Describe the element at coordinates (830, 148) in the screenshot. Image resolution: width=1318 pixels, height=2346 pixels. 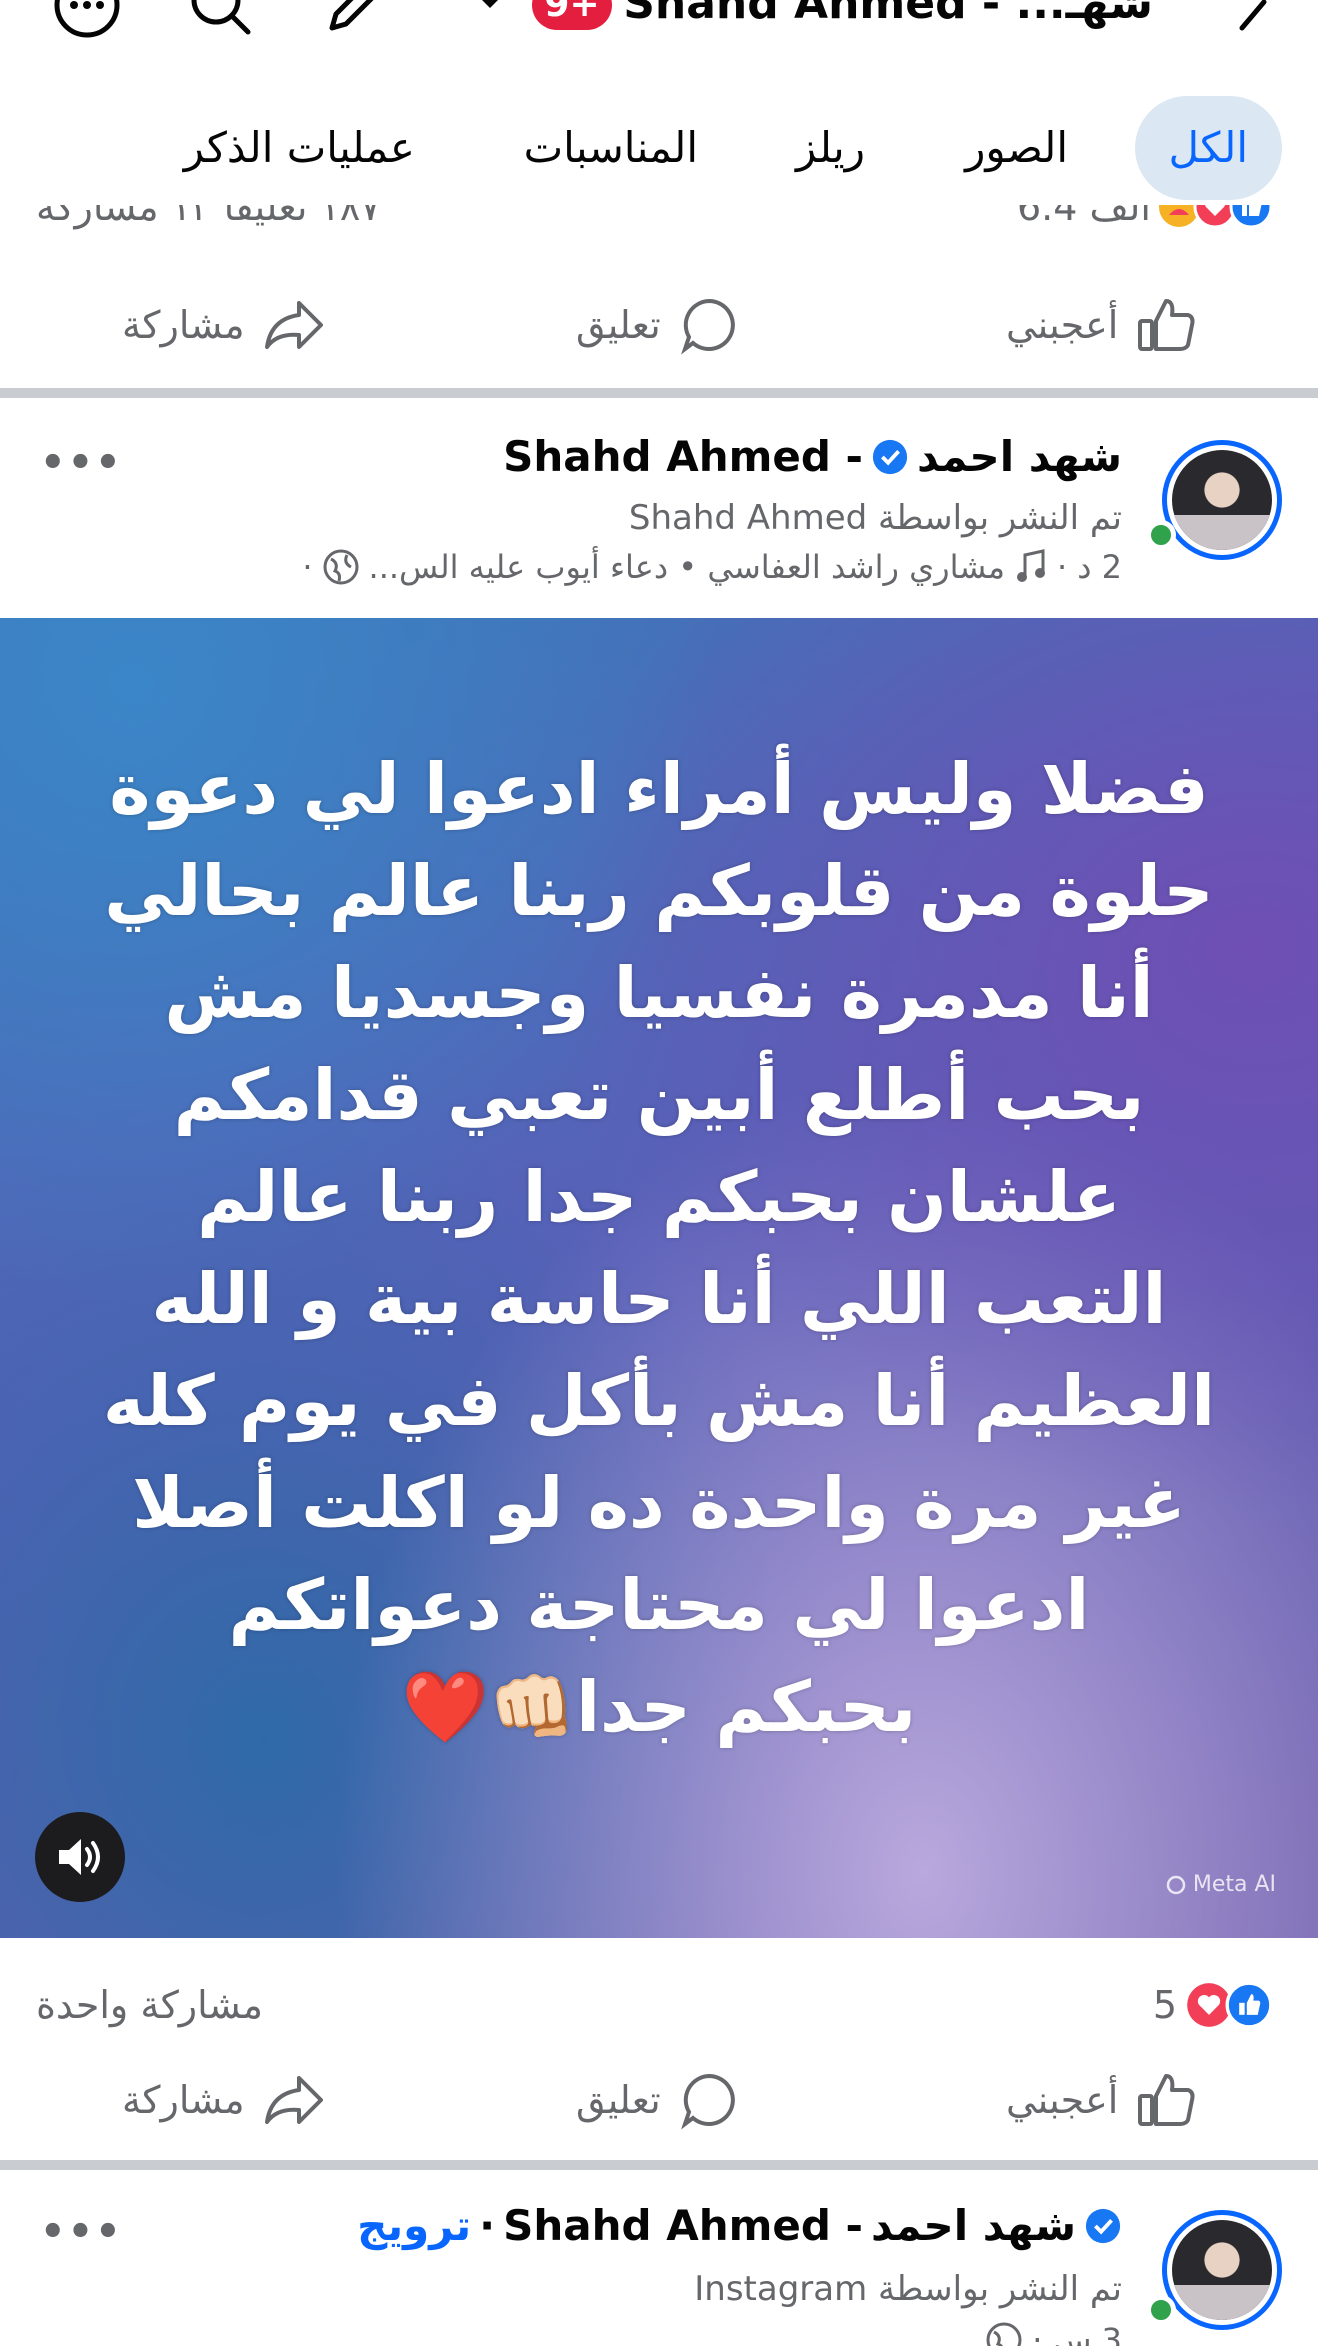
I see `tab-reels: ريلز` at that location.